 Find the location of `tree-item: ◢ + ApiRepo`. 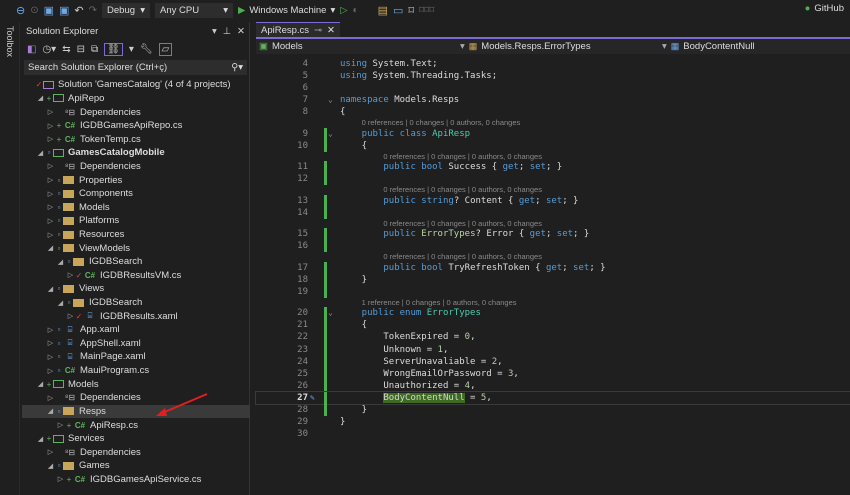

tree-item: ◢ + ApiRepo is located at coordinates (136, 99).